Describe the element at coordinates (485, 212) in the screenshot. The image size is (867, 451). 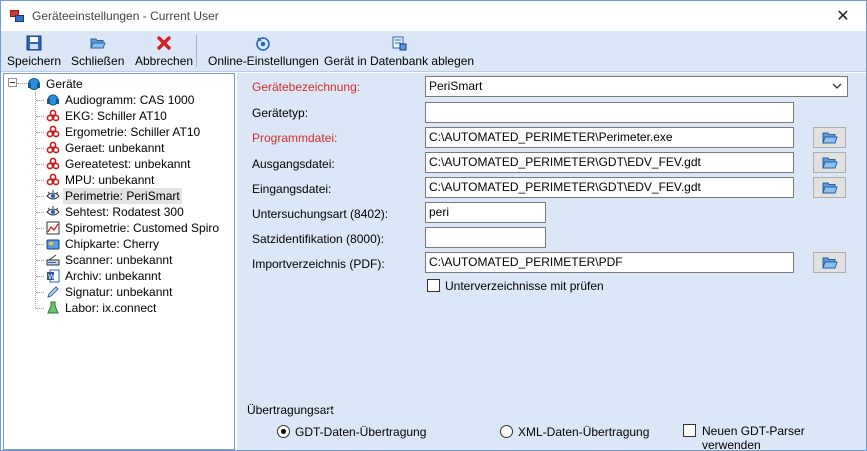
I see `exam-type-input: peri` at that location.